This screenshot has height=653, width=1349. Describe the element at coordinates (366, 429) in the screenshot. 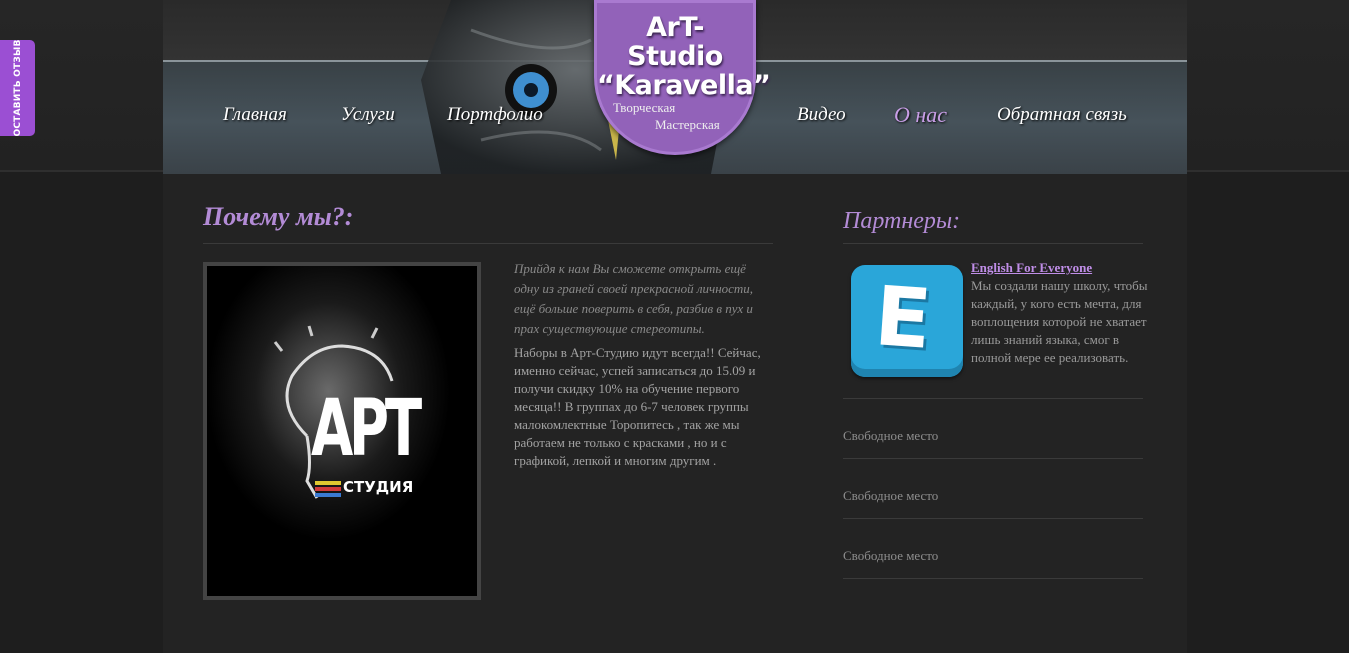

I see `art-logo-big-text: АРТ` at that location.